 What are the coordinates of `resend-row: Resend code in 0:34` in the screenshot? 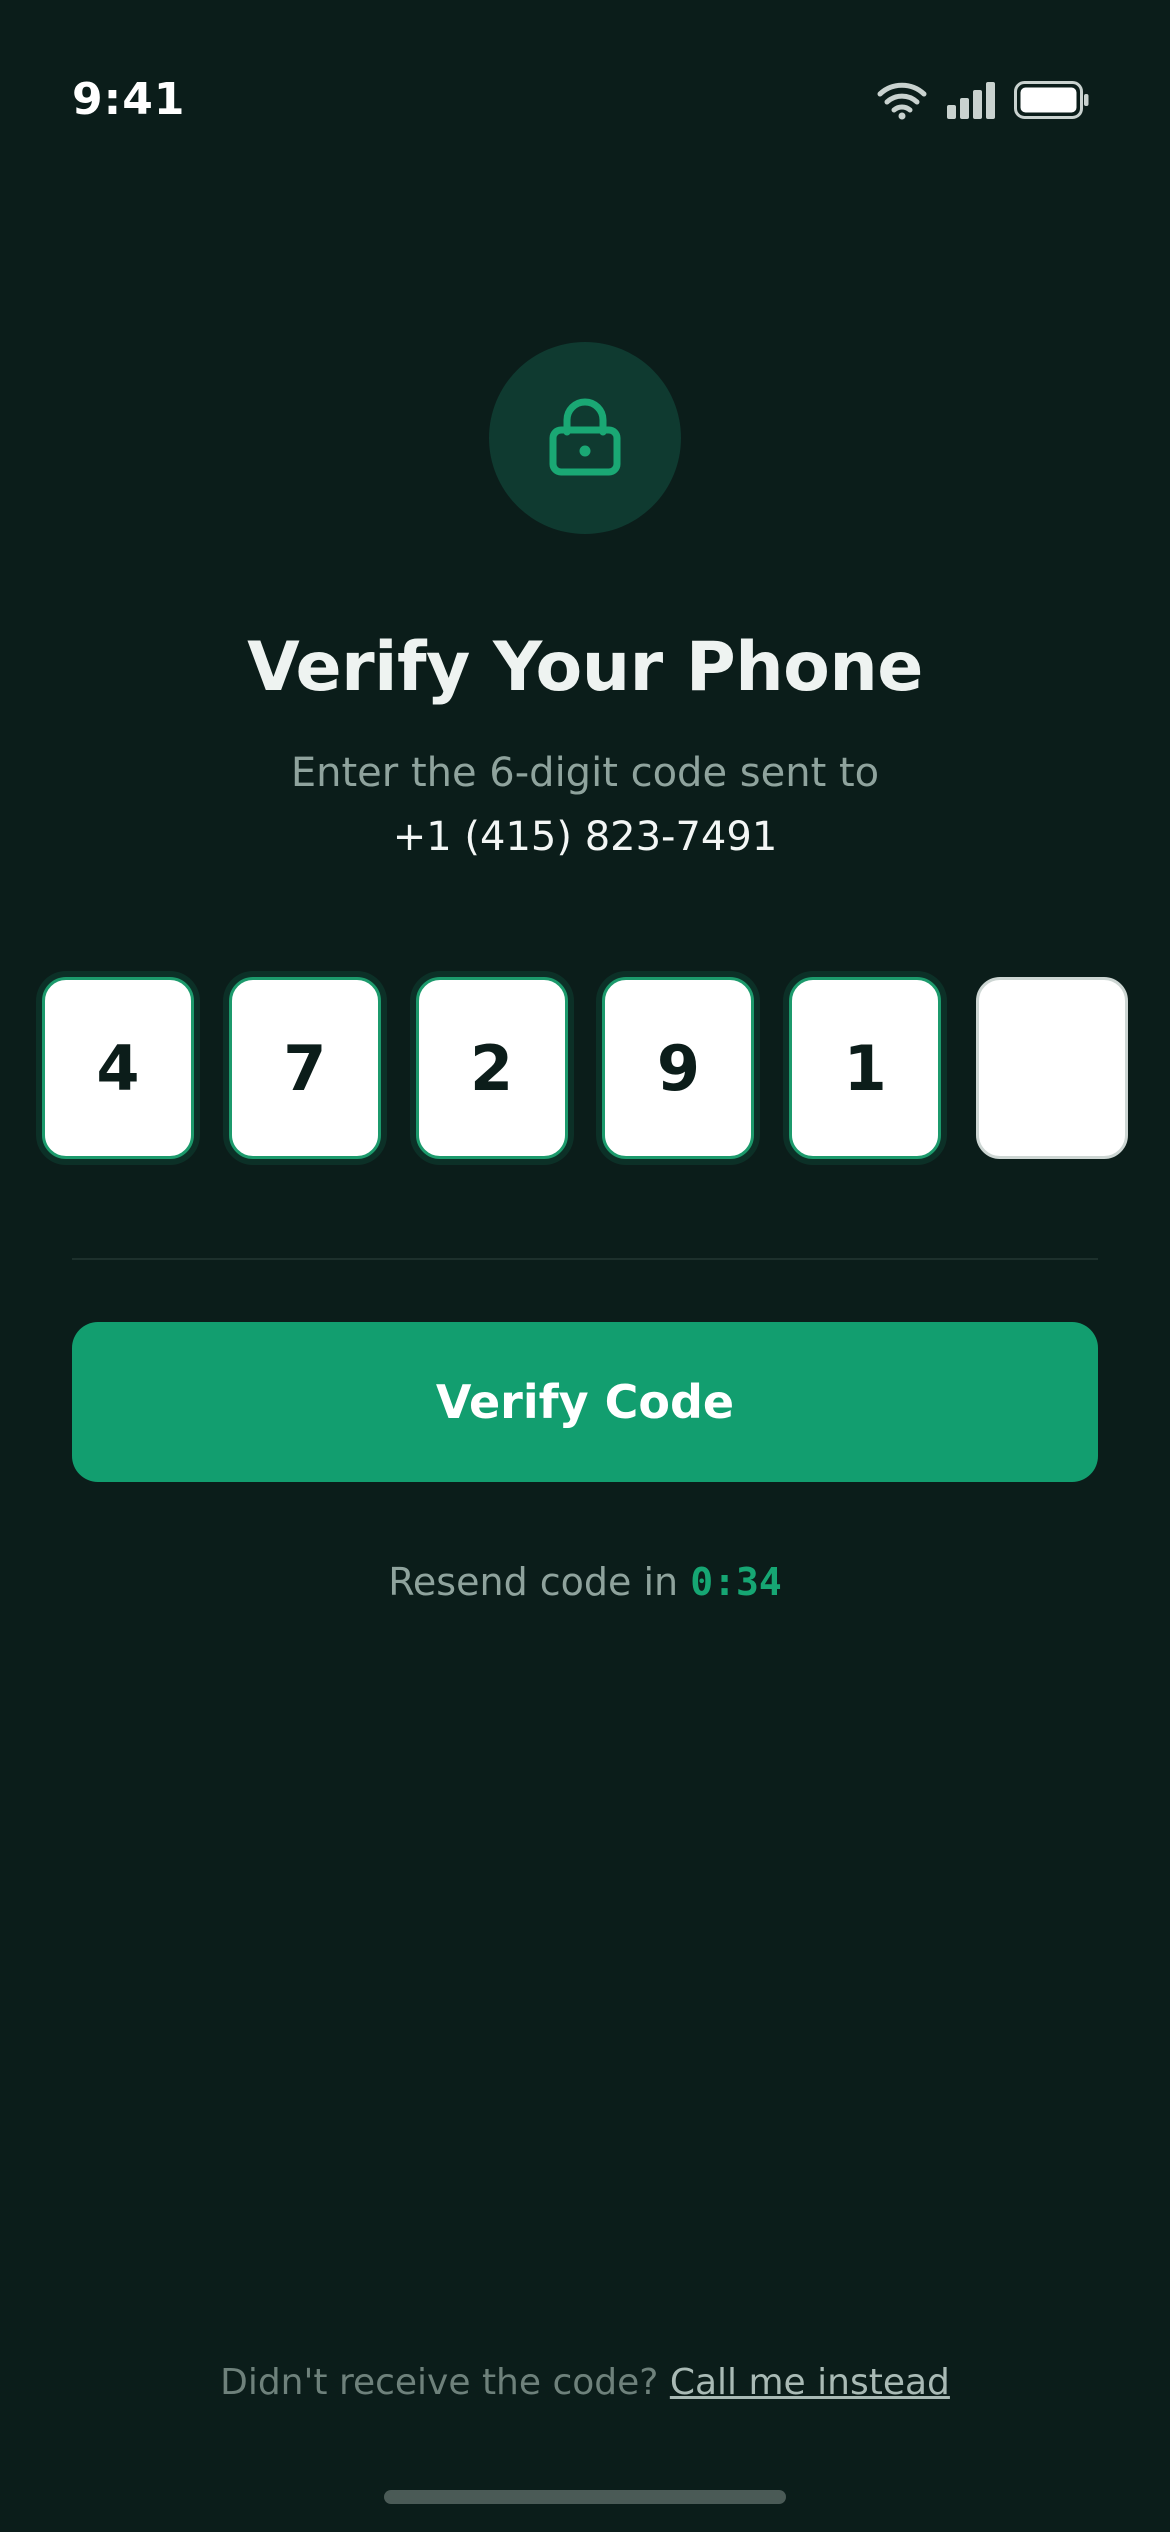 It's located at (585, 1582).